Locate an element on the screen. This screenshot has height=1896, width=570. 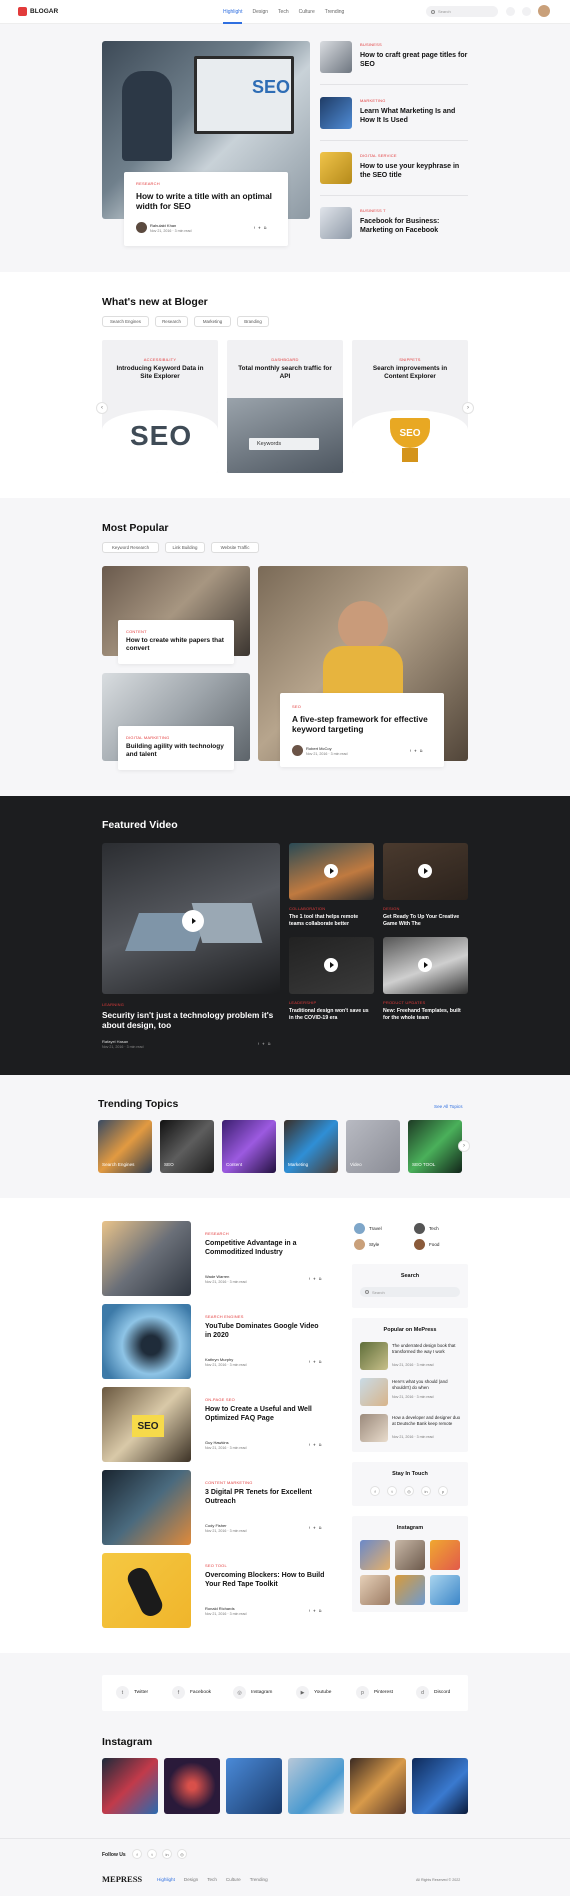
chip-website-traffic: Website Traffic is located at coordinates (235, 547).